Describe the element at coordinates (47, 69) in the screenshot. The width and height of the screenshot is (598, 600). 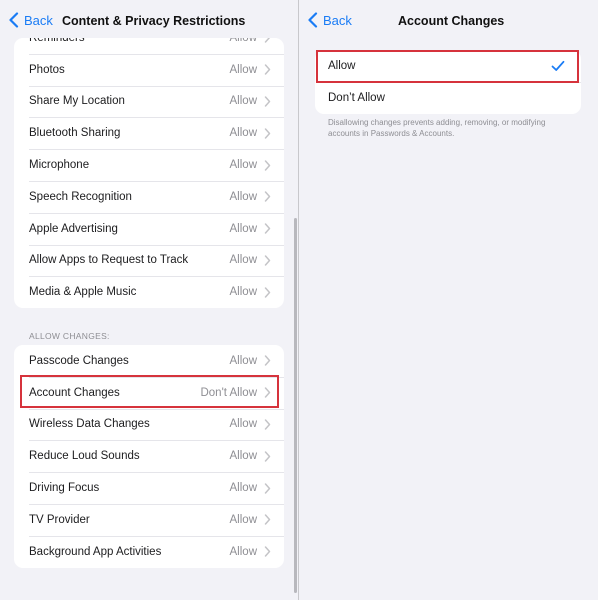
I see `row-label: Photos` at that location.